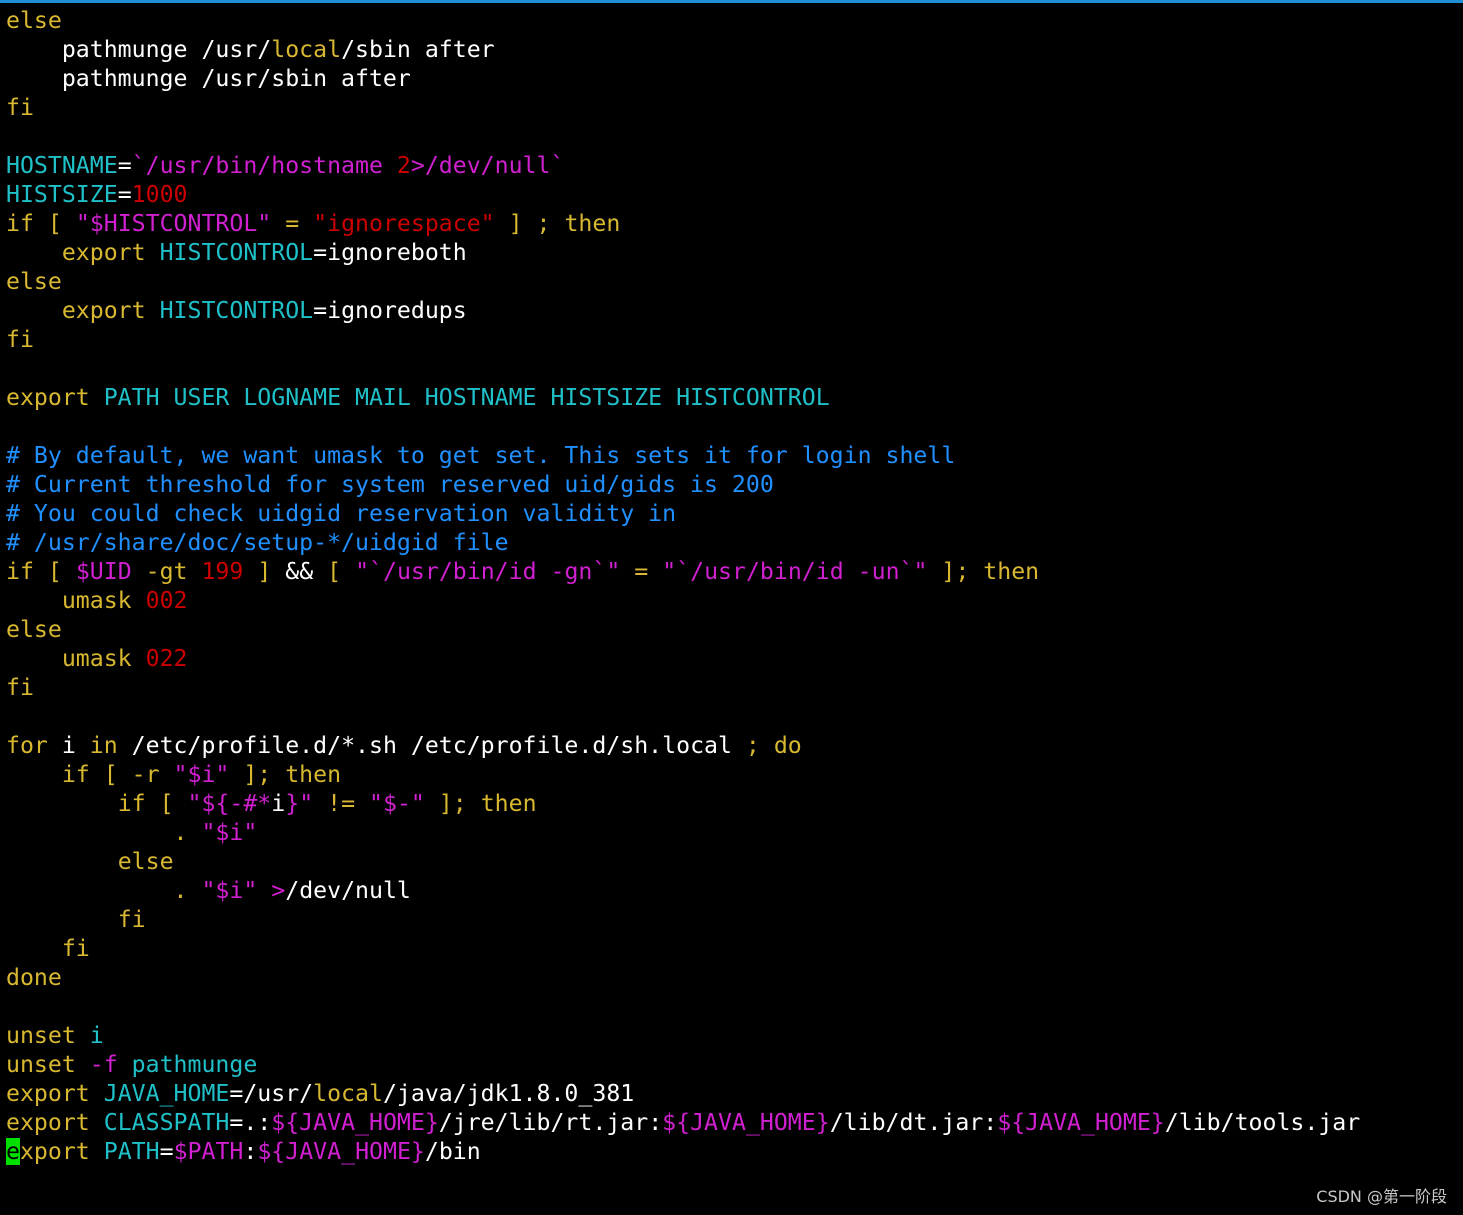  I want to click on terminal-line: umask 002, so click(734, 600).